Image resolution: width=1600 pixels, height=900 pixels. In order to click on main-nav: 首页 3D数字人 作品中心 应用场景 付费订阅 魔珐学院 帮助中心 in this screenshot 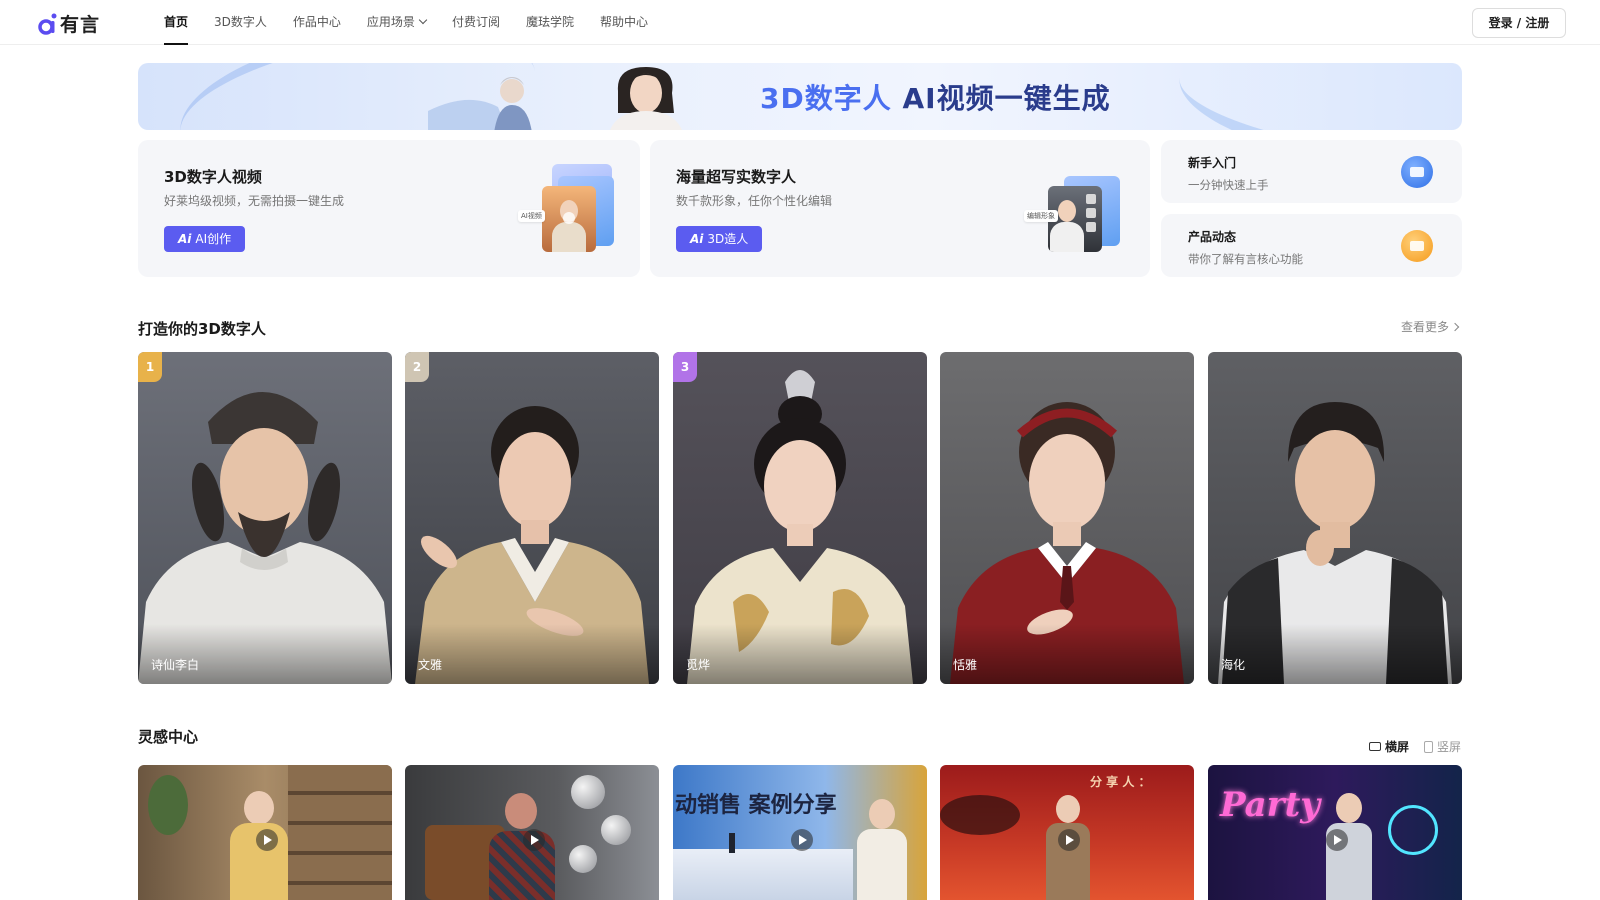, I will do `click(419, 22)`.